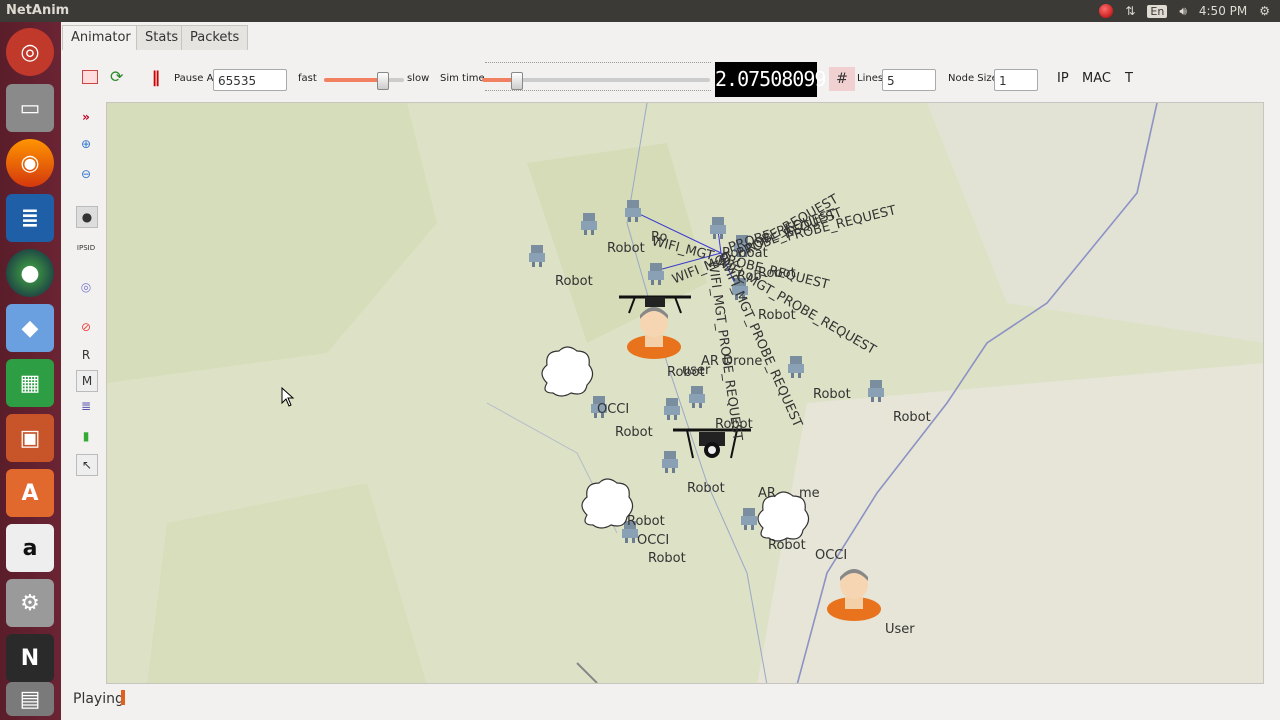 The width and height of the screenshot is (1280, 720). What do you see at coordinates (30, 438) in the screenshot?
I see `impress-icon: ▣` at bounding box center [30, 438].